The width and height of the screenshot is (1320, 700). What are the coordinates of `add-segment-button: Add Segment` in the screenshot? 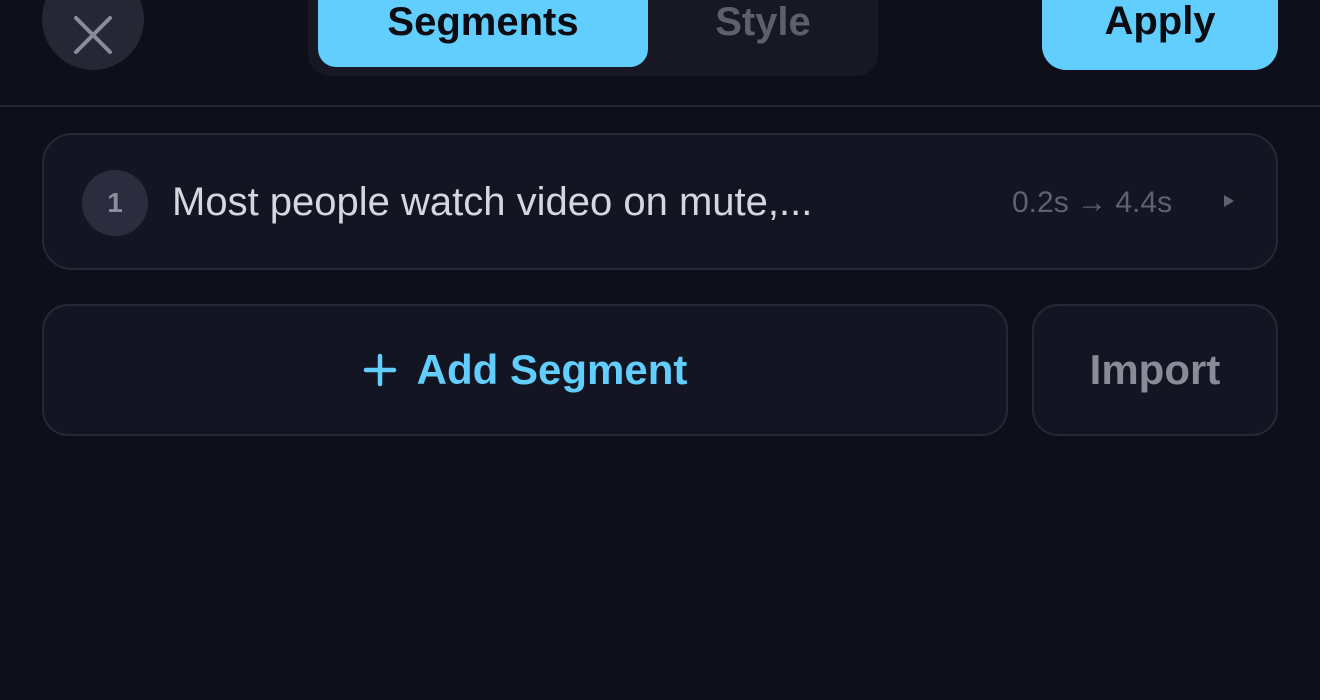 It's located at (525, 370).